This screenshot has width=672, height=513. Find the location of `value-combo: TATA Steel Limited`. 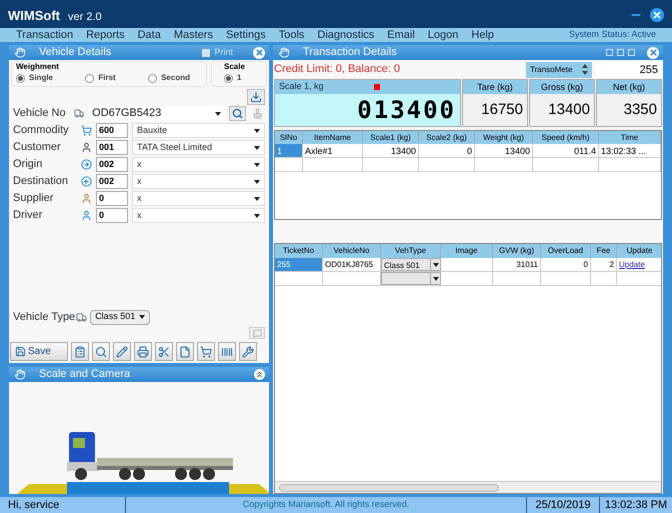

value-combo: TATA Steel Limited is located at coordinates (198, 147).